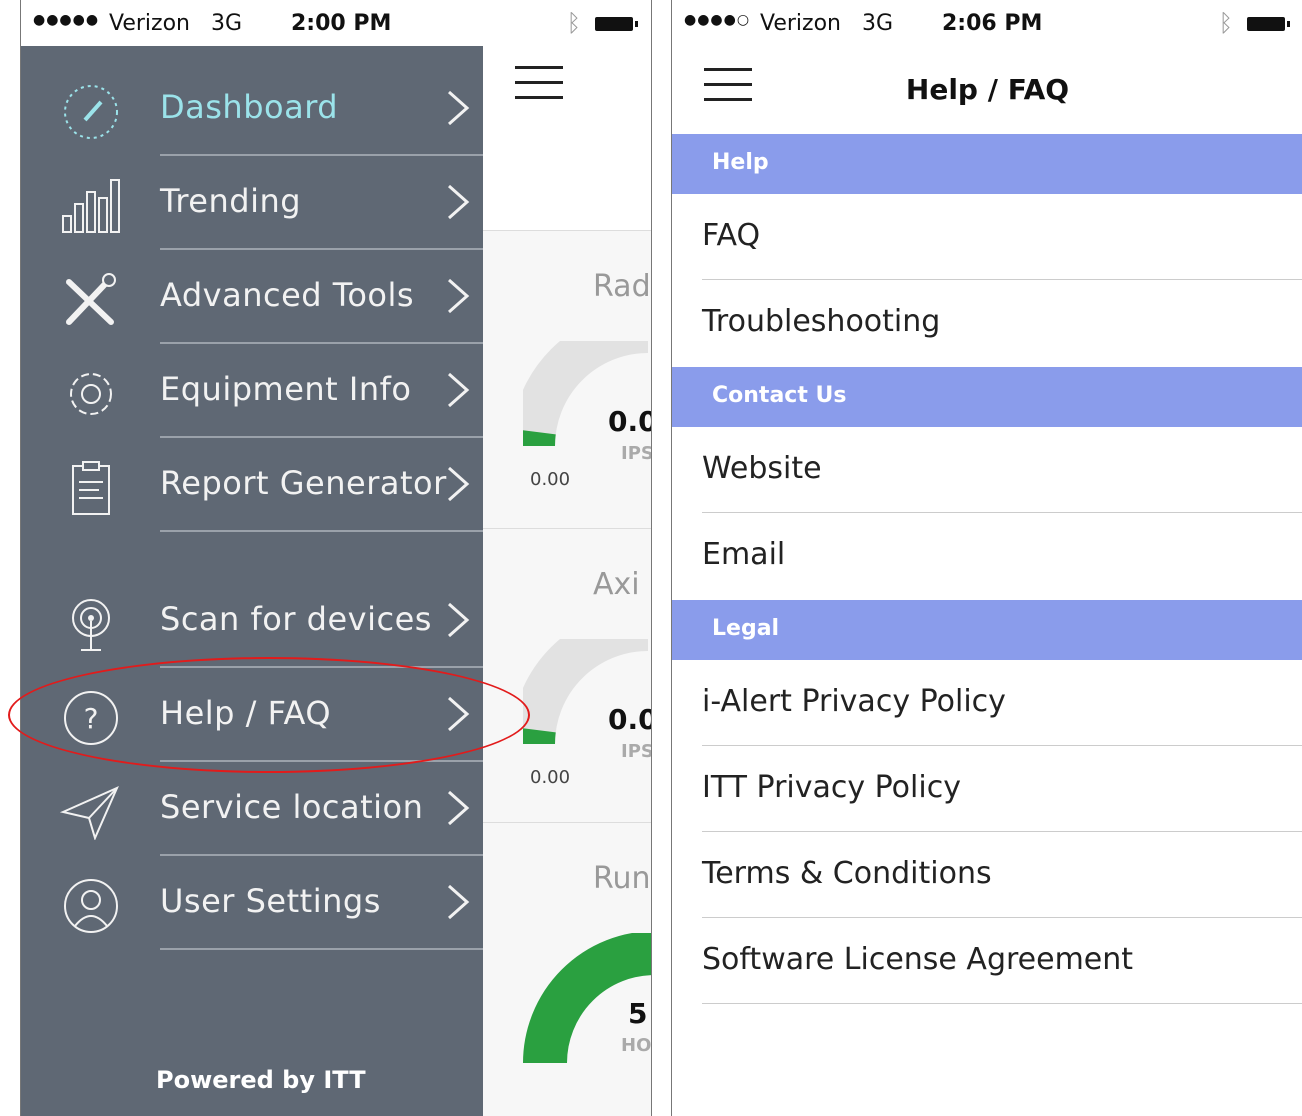 The image size is (1302, 1116). Describe the element at coordinates (717, 20) in the screenshot. I see `signal-strength: ●●●●○` at that location.